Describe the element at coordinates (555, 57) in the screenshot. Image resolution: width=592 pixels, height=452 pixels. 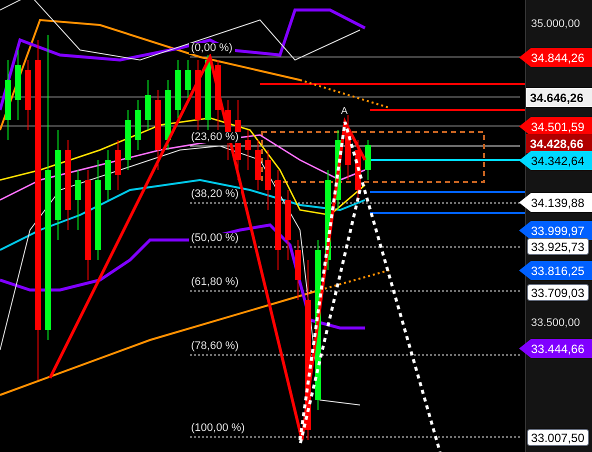
I see `price-marker: 34.844,26` at that location.